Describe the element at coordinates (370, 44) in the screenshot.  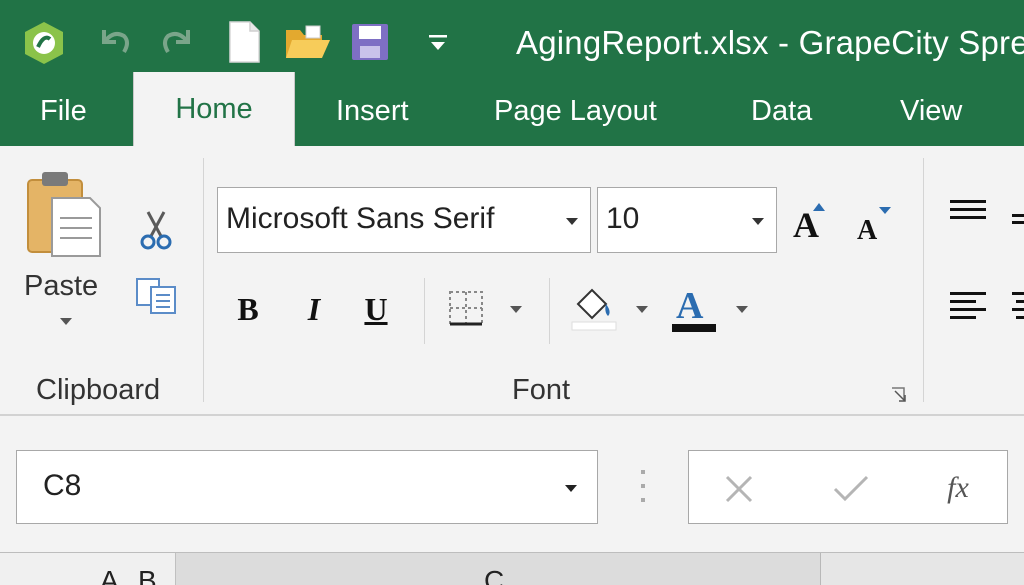
I see `save-icon` at that location.